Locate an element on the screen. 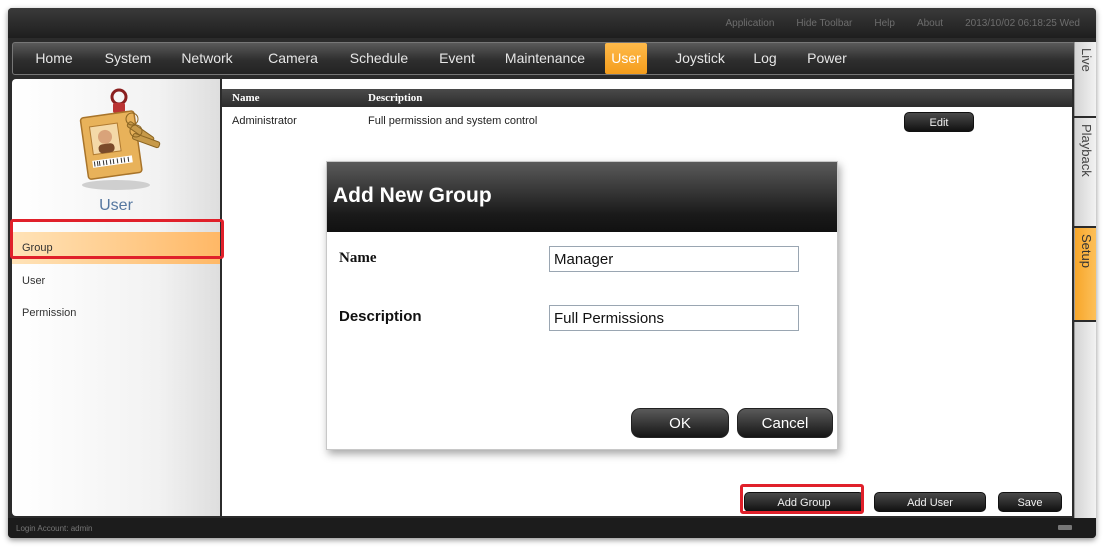  description-label: Description is located at coordinates (380, 316).